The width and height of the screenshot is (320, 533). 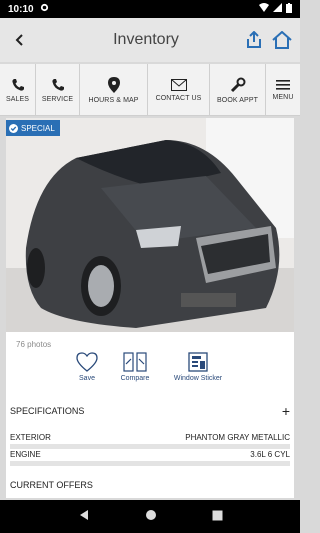 I want to click on save-label: Save, so click(x=87, y=378).